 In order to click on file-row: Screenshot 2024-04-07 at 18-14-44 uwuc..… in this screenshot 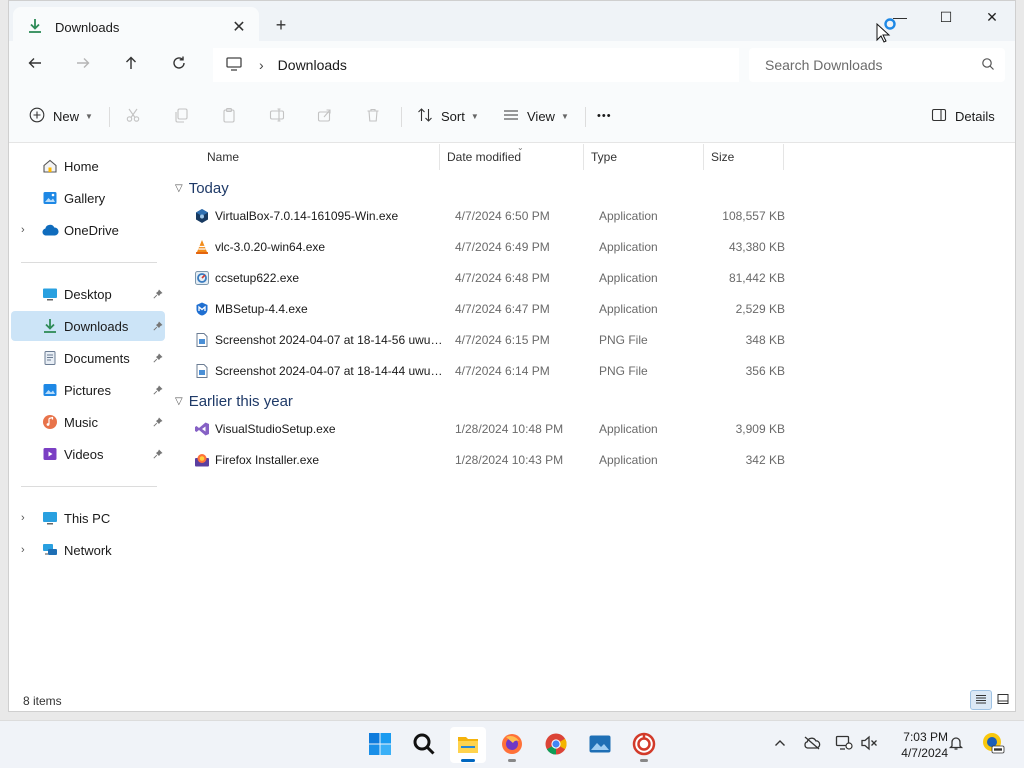, I will do `click(479, 371)`.